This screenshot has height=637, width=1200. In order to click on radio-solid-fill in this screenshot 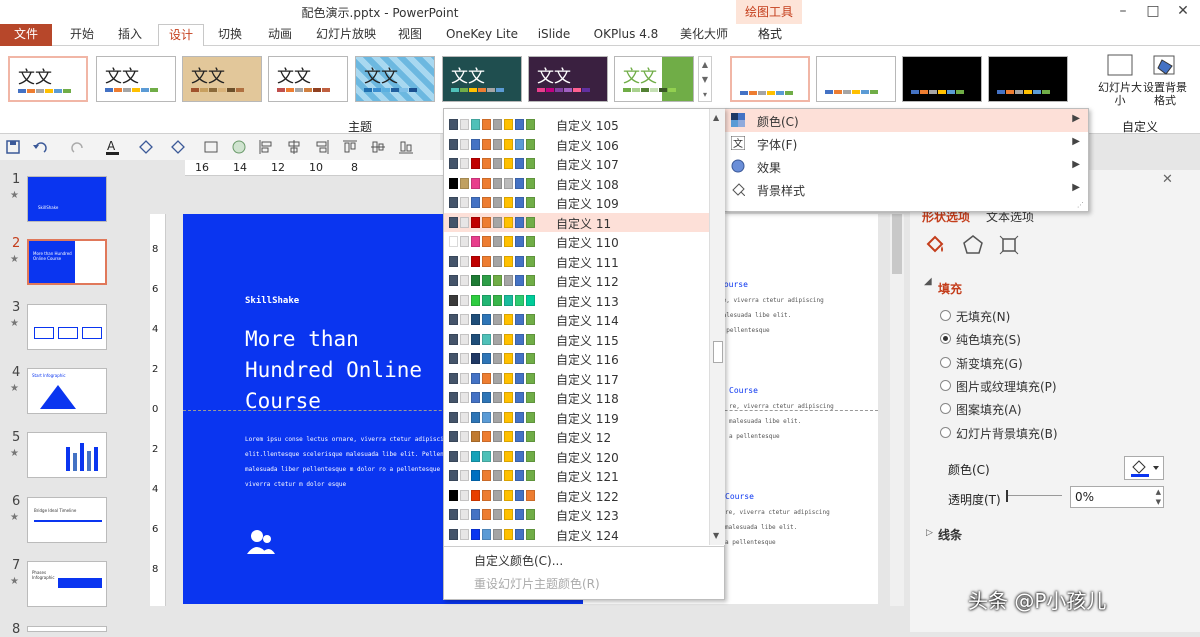, I will do `click(945, 338)`.